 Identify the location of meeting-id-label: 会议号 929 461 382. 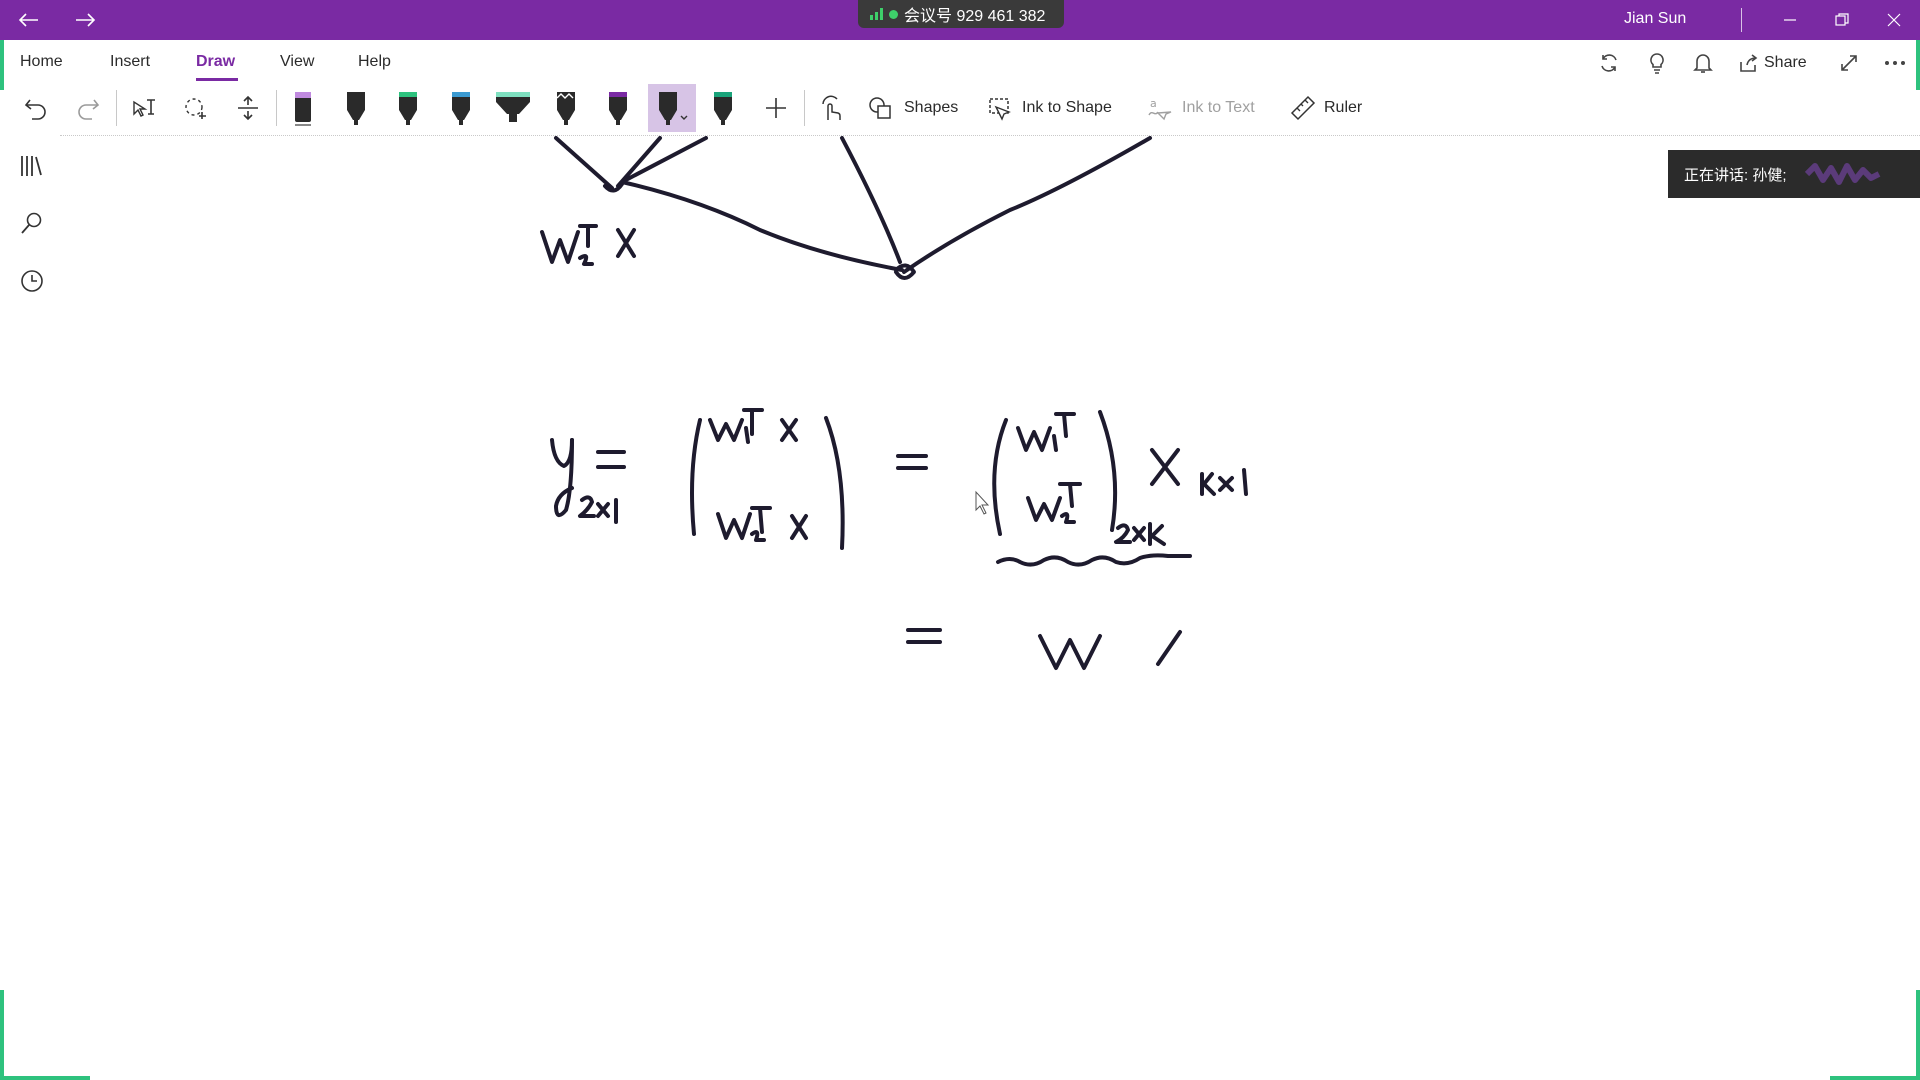
(975, 16).